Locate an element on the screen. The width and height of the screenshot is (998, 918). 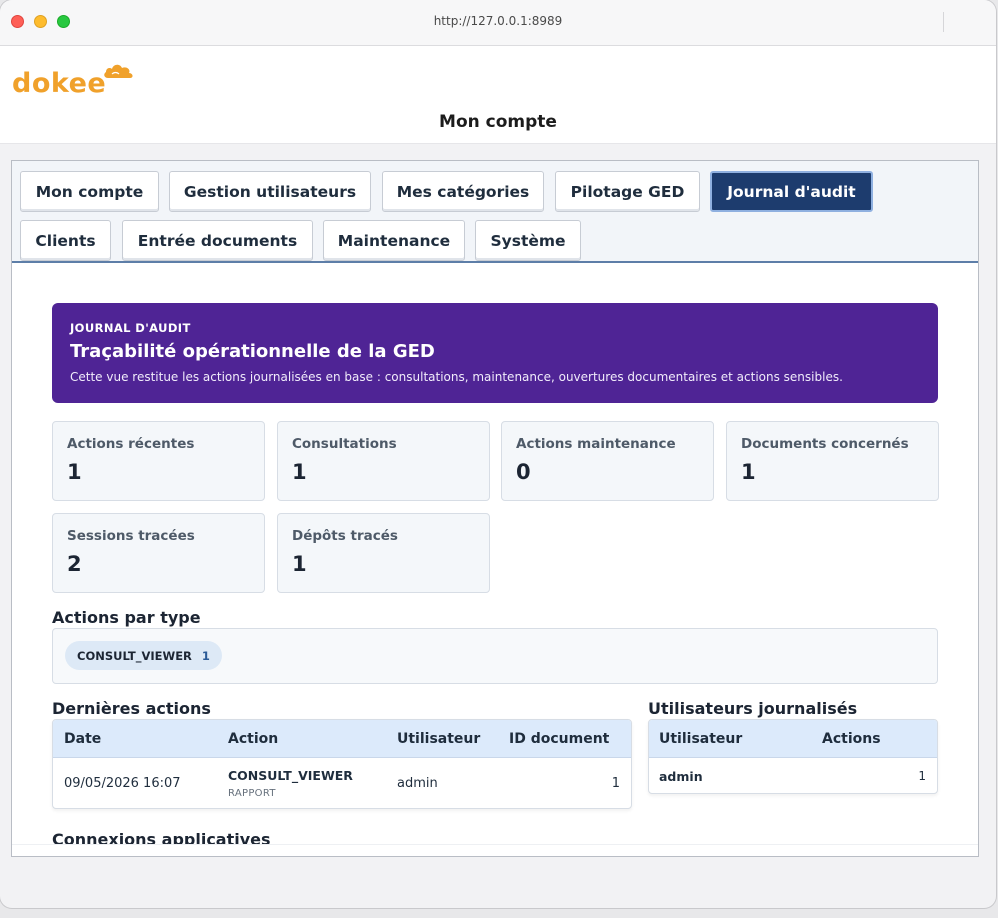
stat-value: 2 is located at coordinates (74, 564).